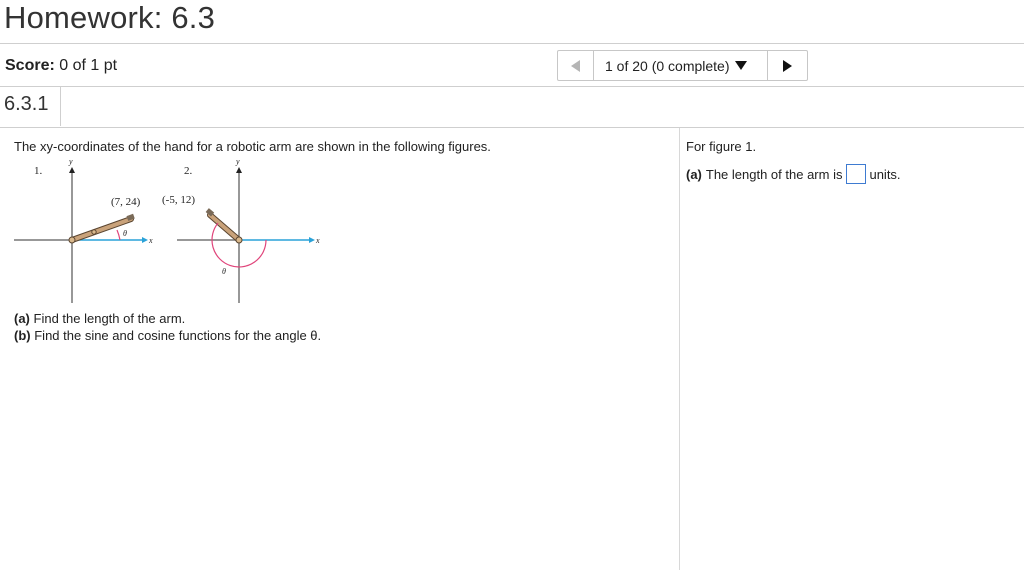 The image size is (1024, 570). What do you see at coordinates (150, 240) in the screenshot?
I see `figure1-x-label: x` at bounding box center [150, 240].